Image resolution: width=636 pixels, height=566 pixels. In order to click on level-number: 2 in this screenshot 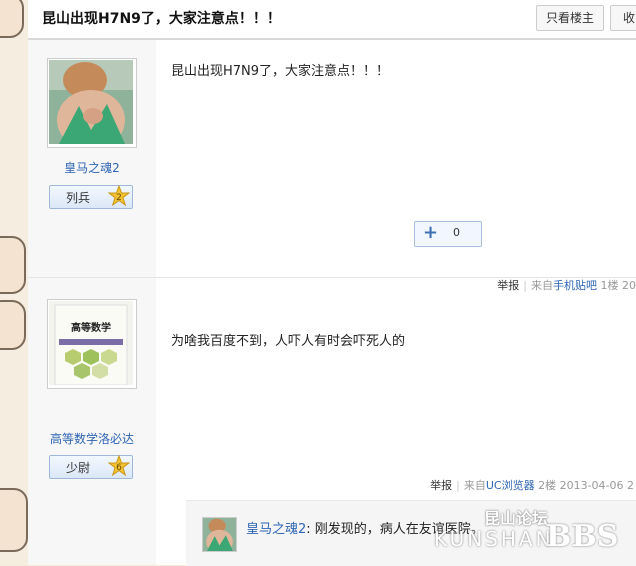, I will do `click(119, 198)`.